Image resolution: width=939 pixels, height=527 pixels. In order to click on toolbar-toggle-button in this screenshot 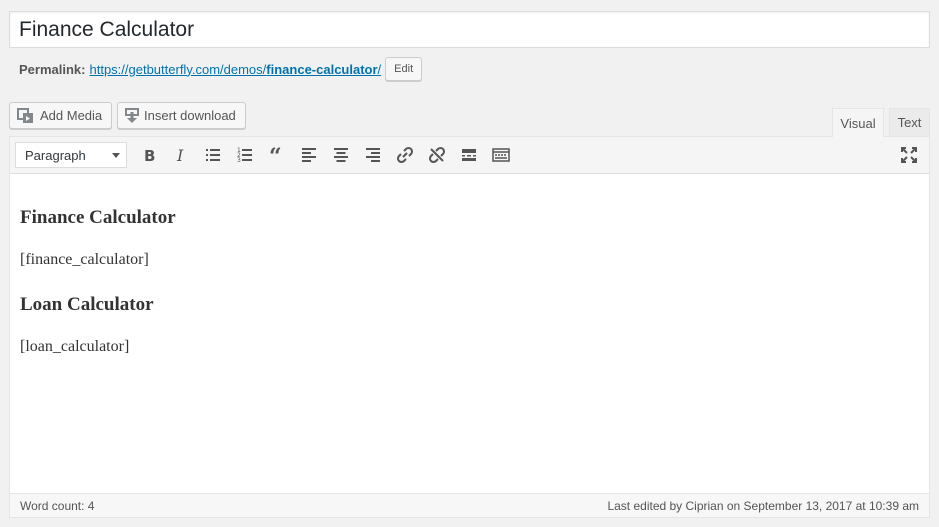, I will do `click(501, 155)`.